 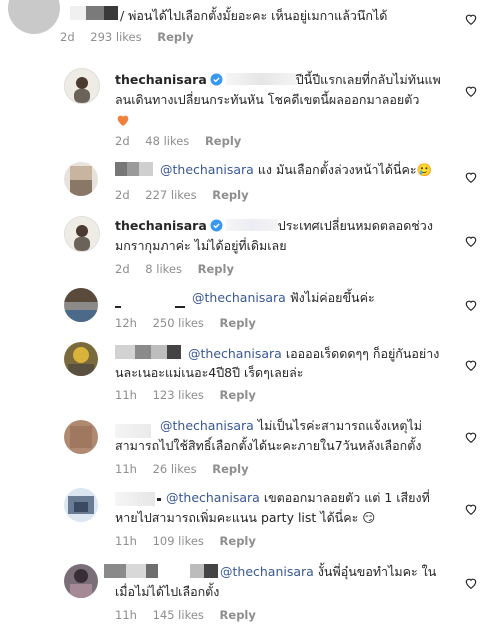 I want to click on comment-likes: 145 likes, so click(x=178, y=615).